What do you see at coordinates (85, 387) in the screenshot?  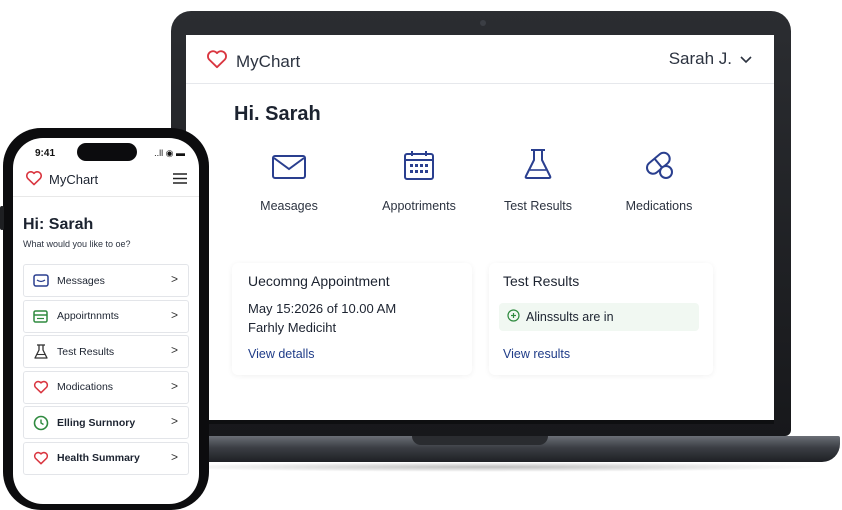 I see `list-item-label: Modications` at bounding box center [85, 387].